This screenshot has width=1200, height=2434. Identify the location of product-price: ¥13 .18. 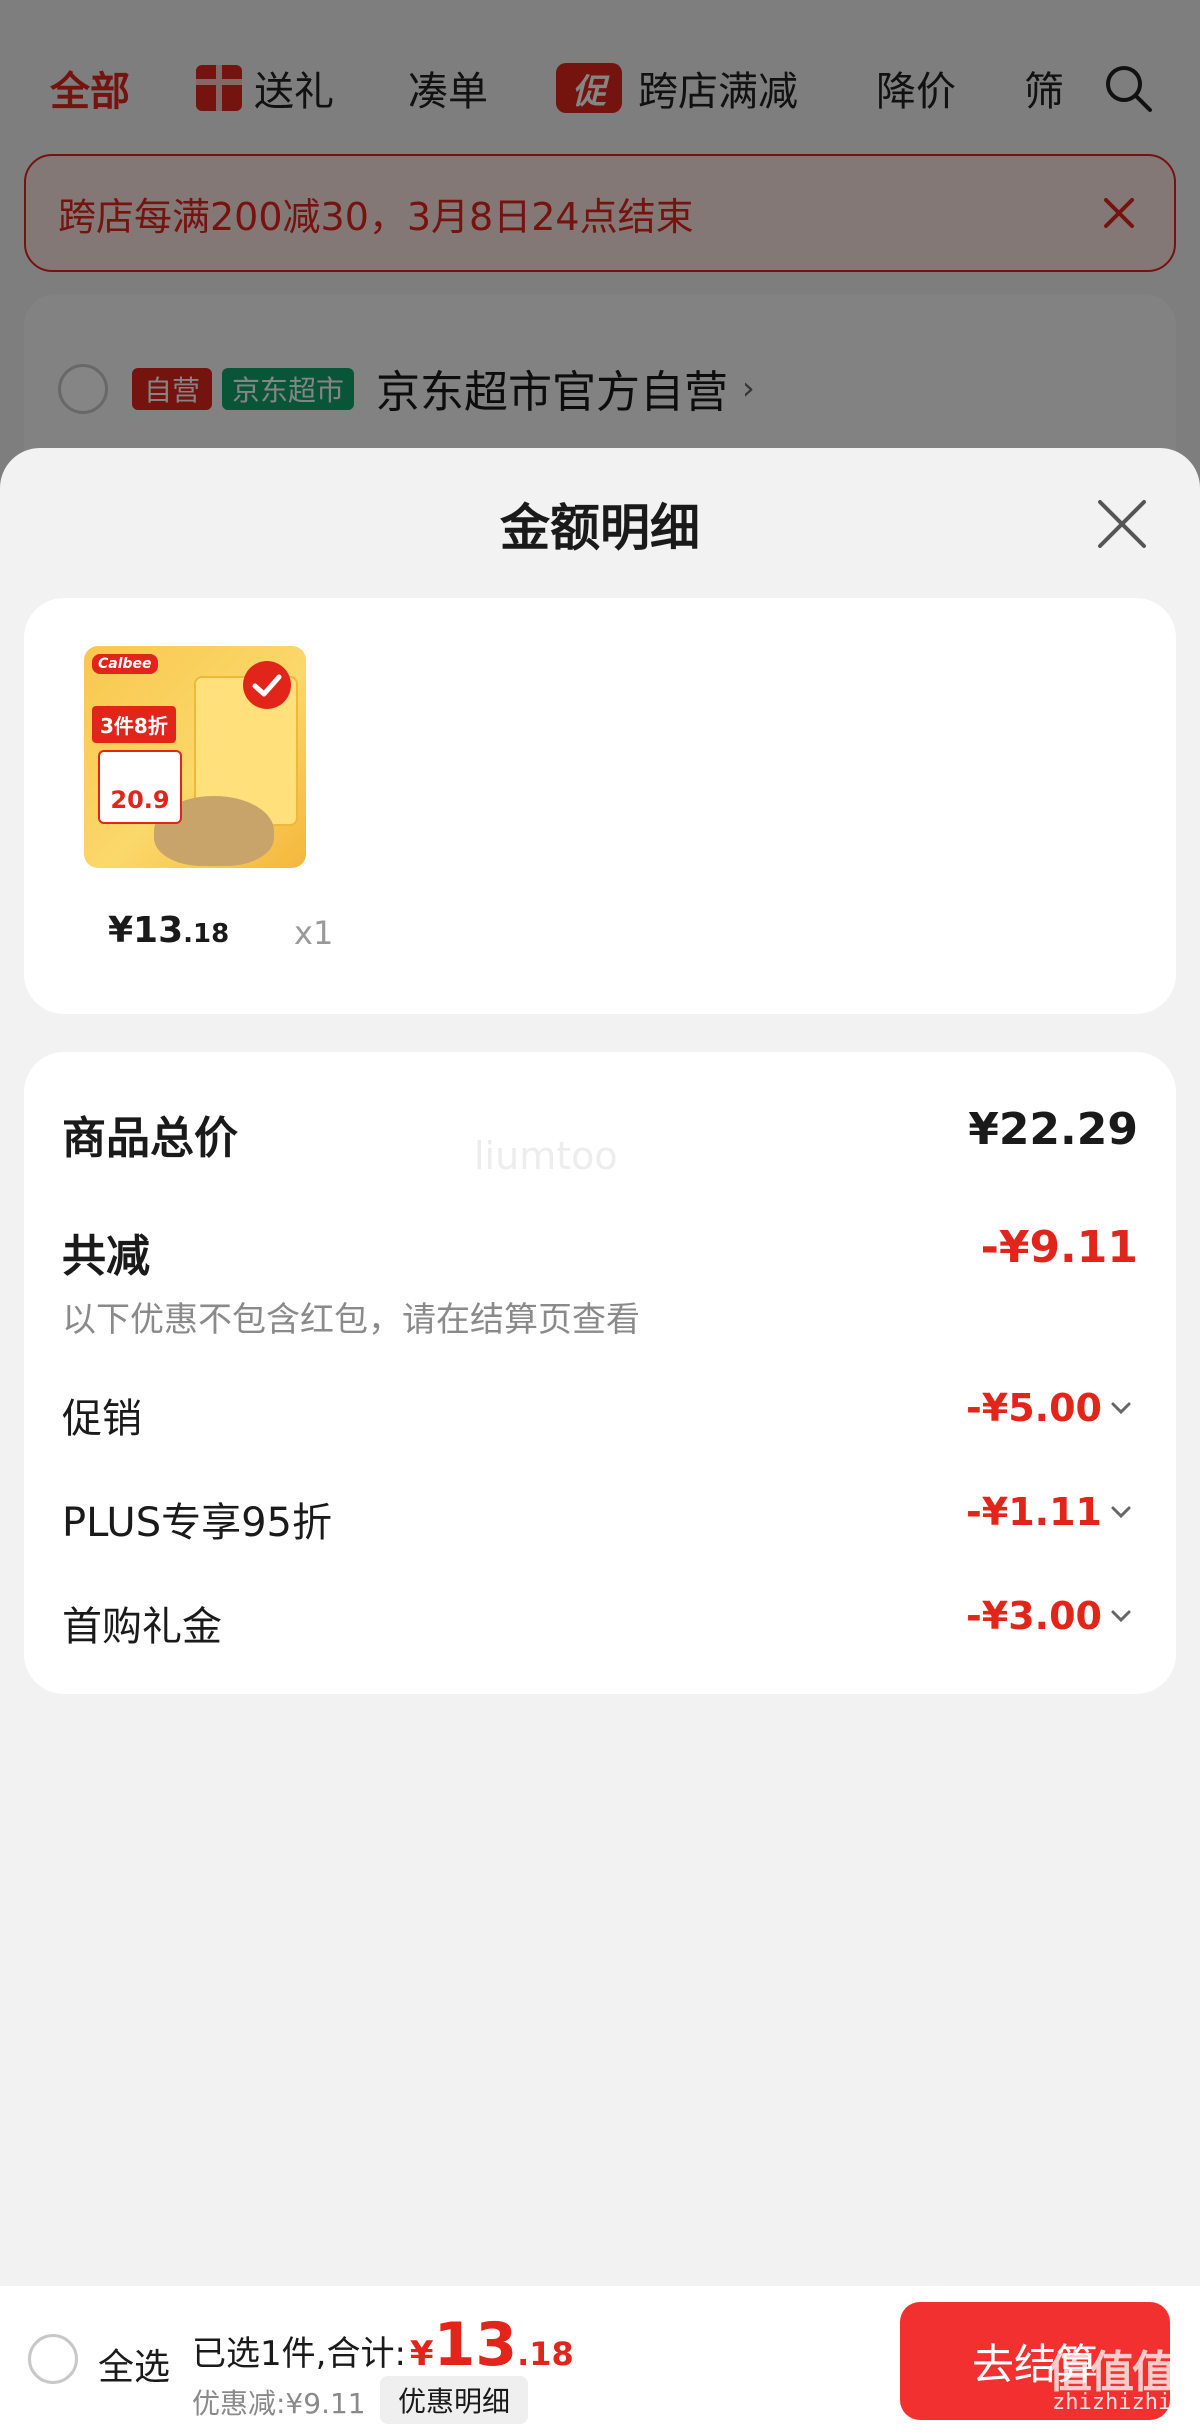
(168, 930).